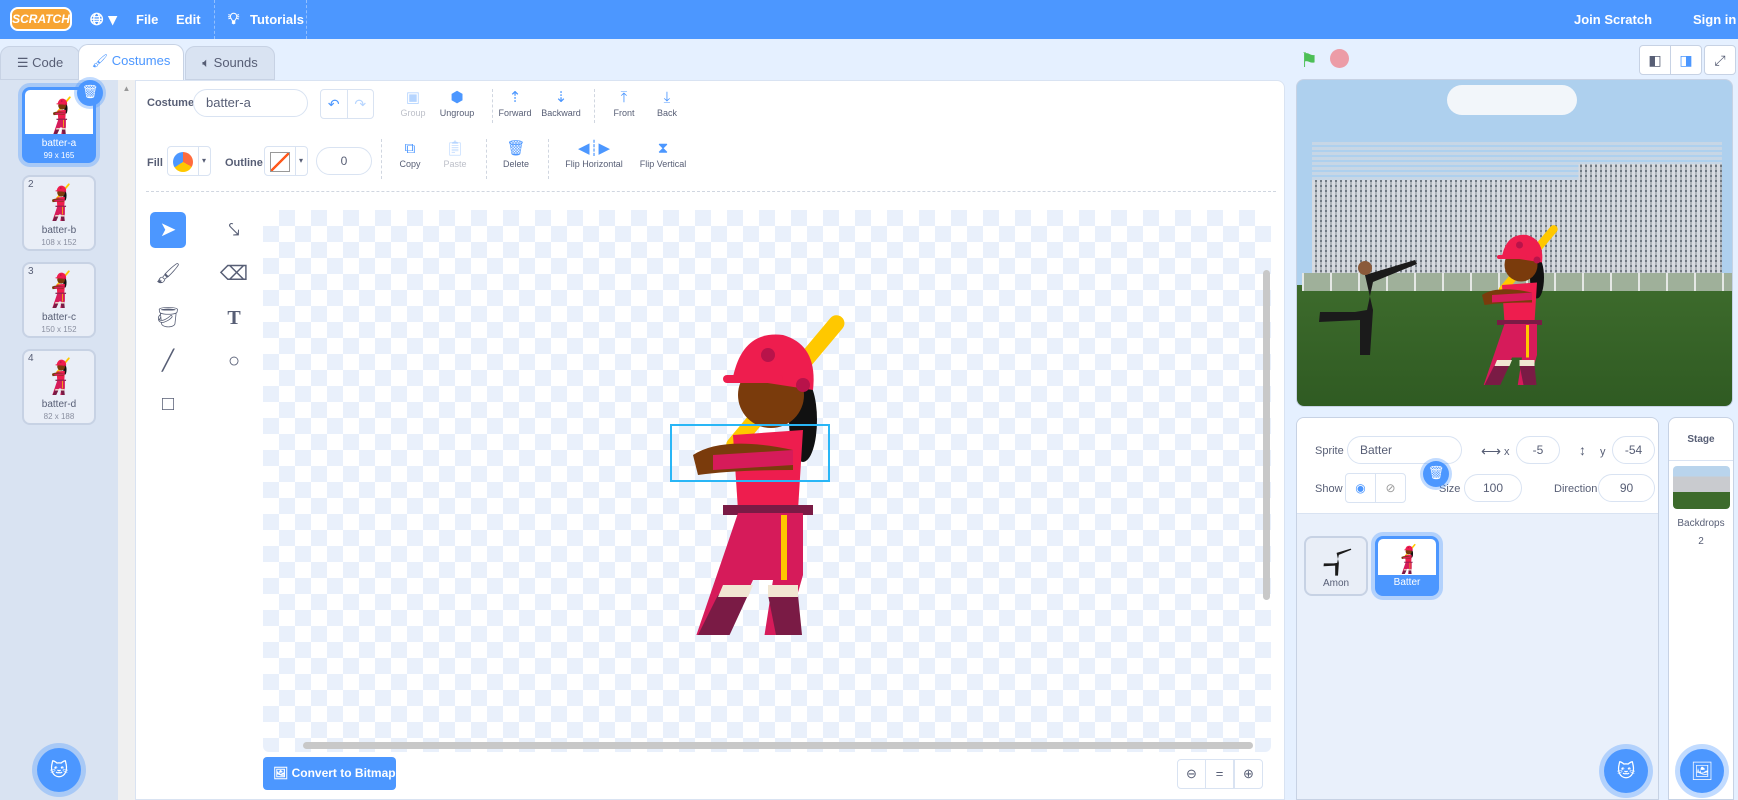 The width and height of the screenshot is (1738, 800). Describe the element at coordinates (1633, 450) in the screenshot. I see `y-input: -54` at that location.